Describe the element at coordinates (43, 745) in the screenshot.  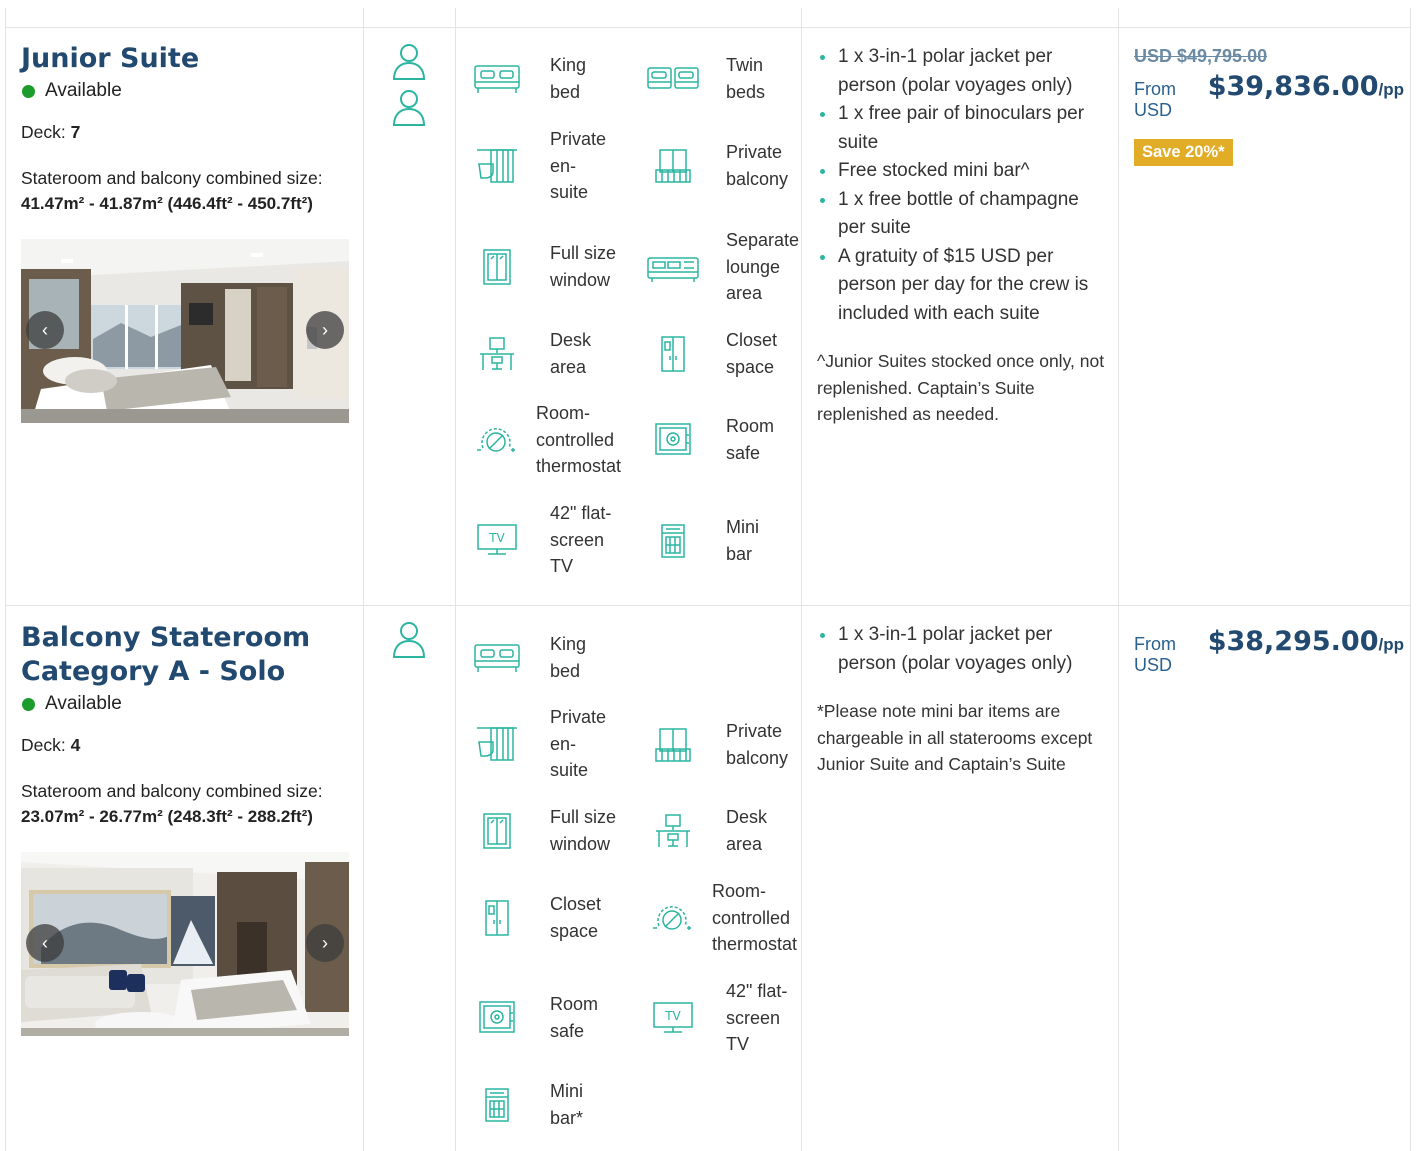
I see `deck-label: Deck:` at that location.